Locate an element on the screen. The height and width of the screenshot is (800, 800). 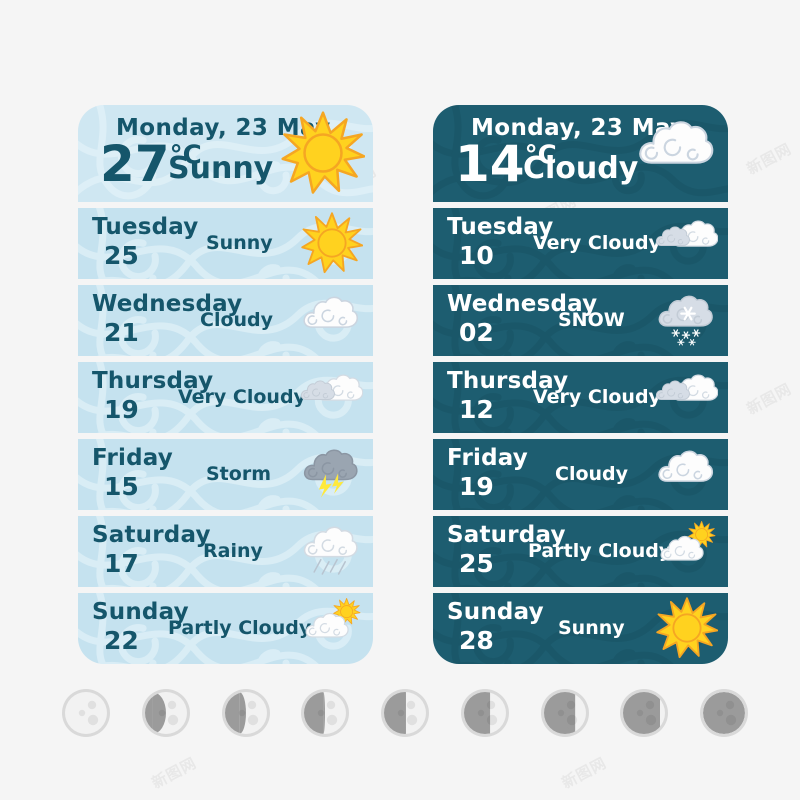
forecast-row: Saturday 17 Rainy is located at coordinates (225, 551).